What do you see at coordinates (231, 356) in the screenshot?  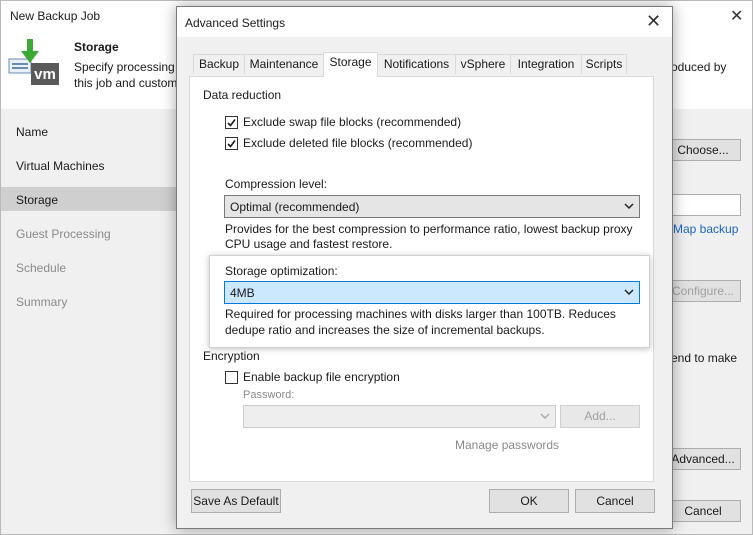 I see `encryption-heading: Encryption` at bounding box center [231, 356].